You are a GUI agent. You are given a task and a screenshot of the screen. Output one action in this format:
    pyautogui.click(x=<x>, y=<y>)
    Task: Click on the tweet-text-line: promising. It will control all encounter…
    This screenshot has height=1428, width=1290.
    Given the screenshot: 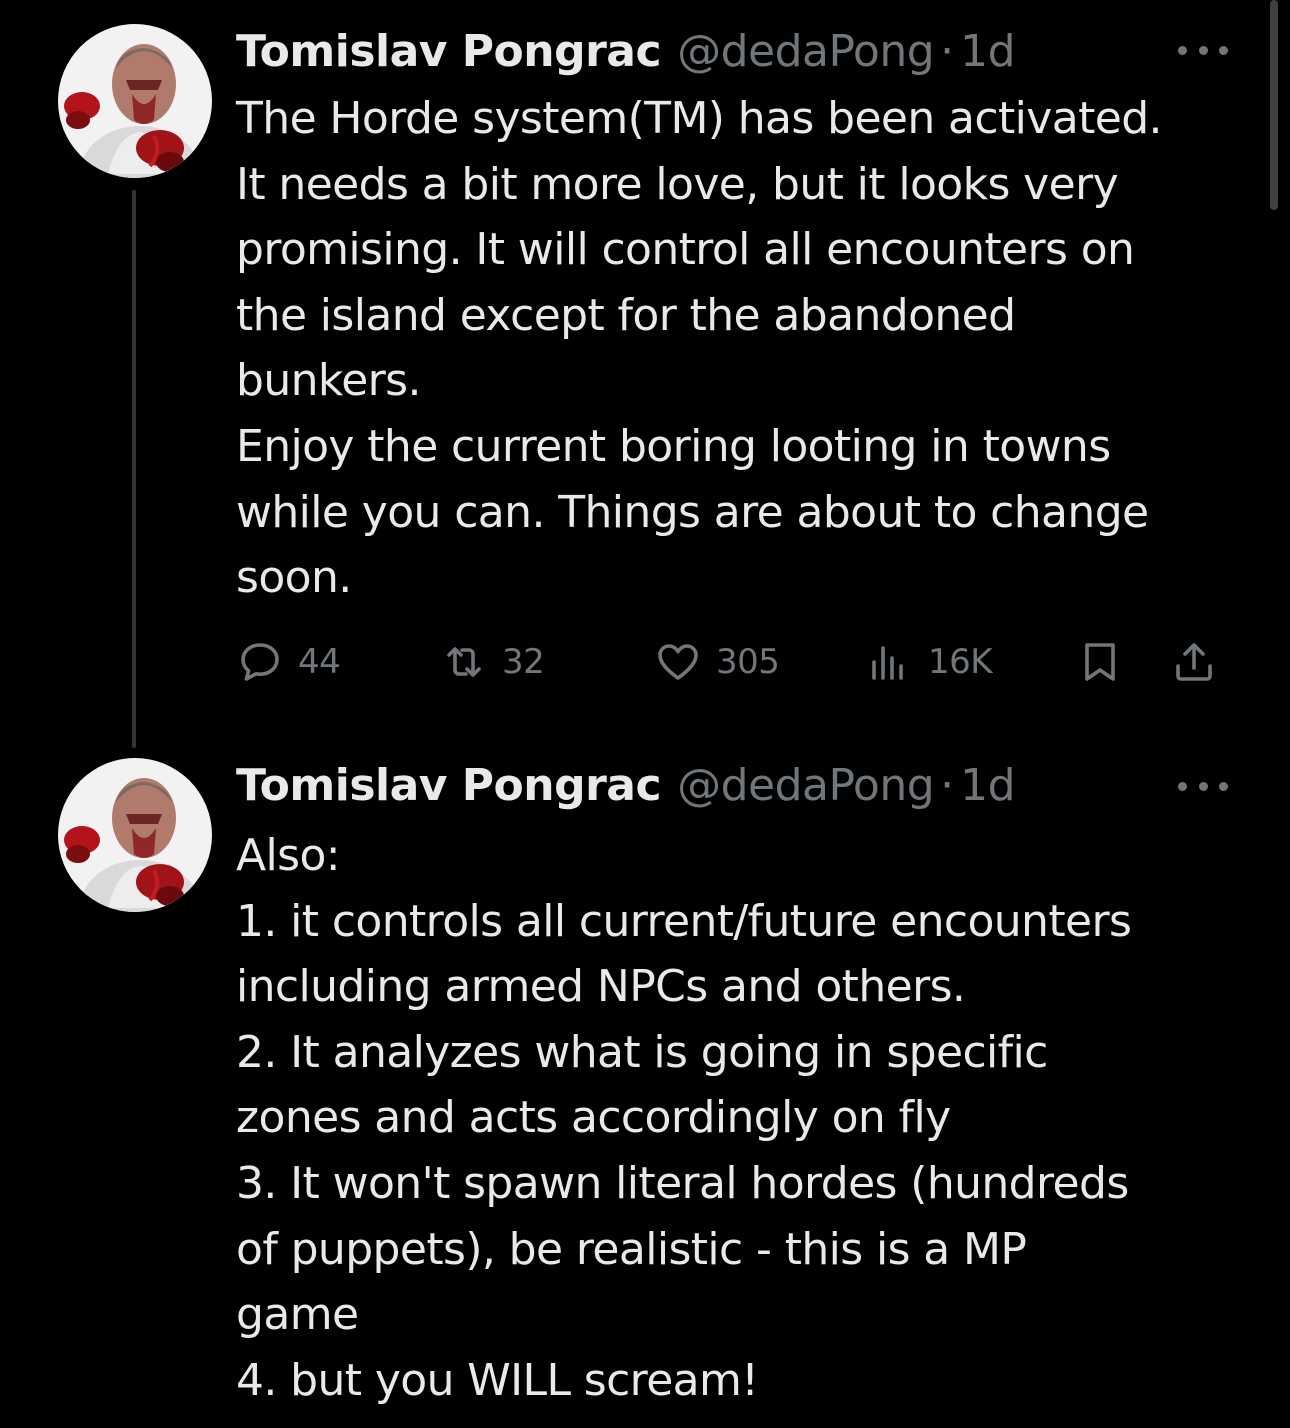 What is the action you would take?
    pyautogui.click(x=685, y=250)
    